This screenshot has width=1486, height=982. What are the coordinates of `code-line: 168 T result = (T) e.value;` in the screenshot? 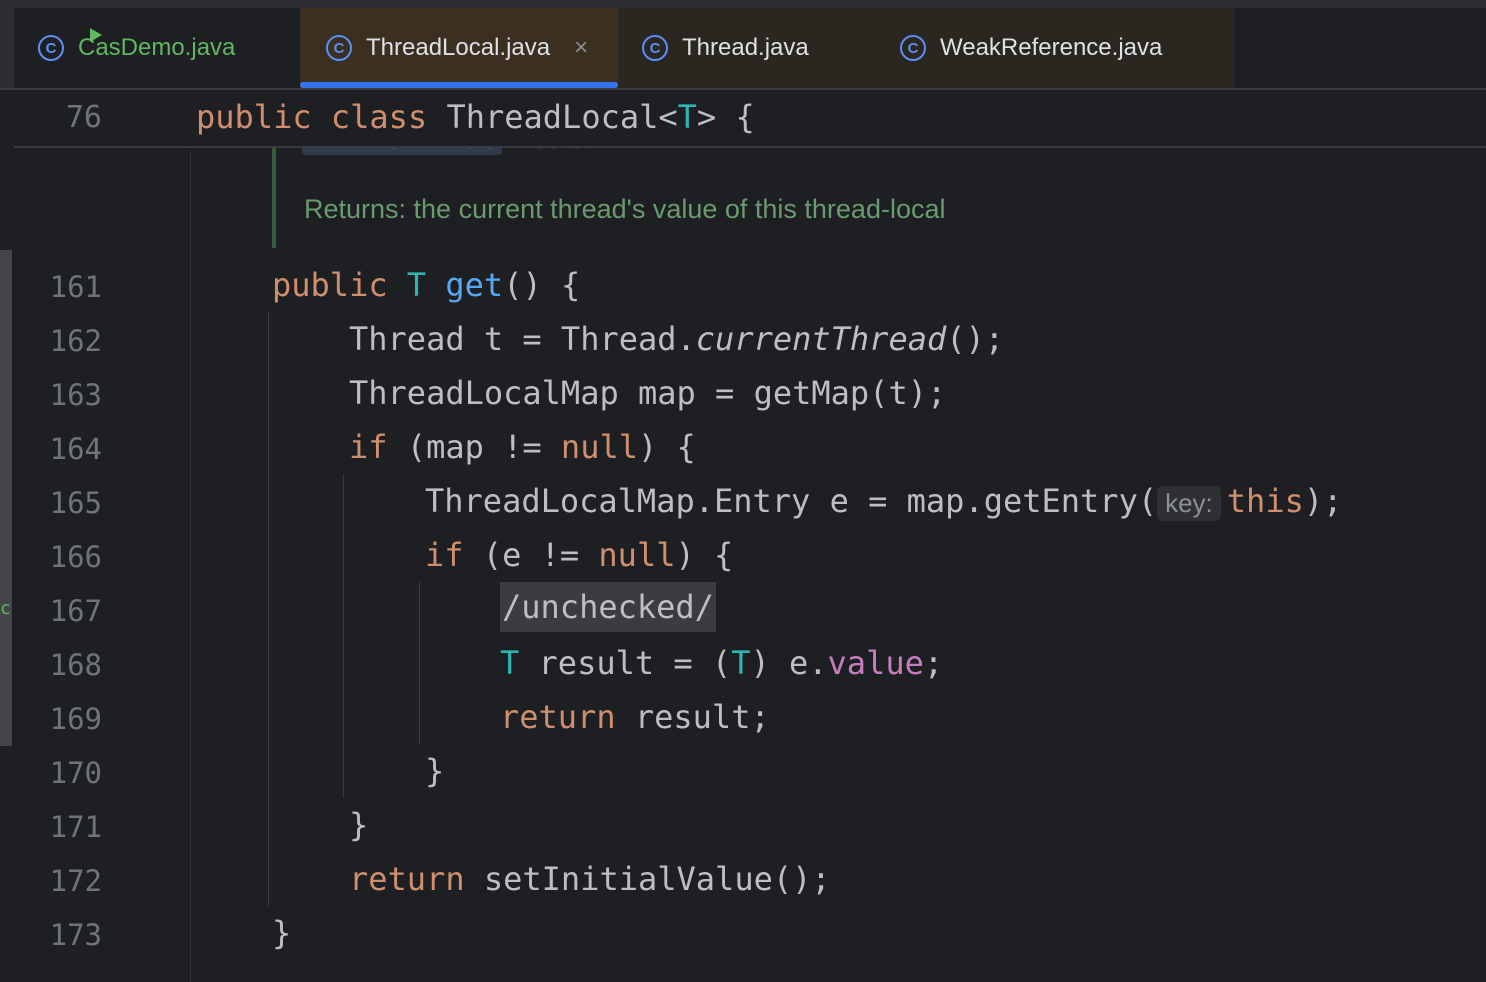 It's located at (750, 665).